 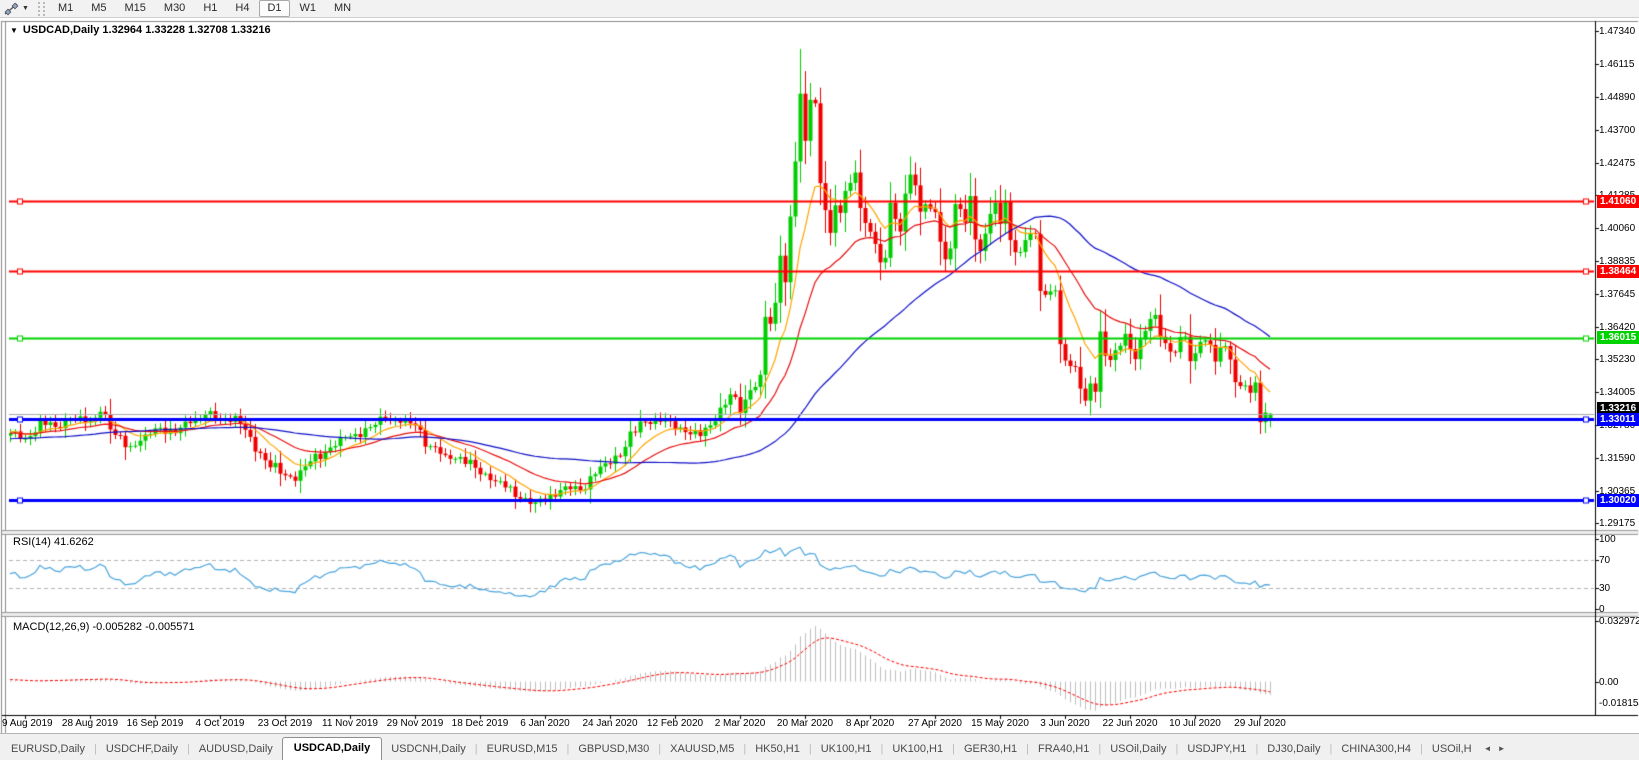 I want to click on chart-tab-usdjpy-h1: USDJPY,H1, so click(x=1216, y=749).